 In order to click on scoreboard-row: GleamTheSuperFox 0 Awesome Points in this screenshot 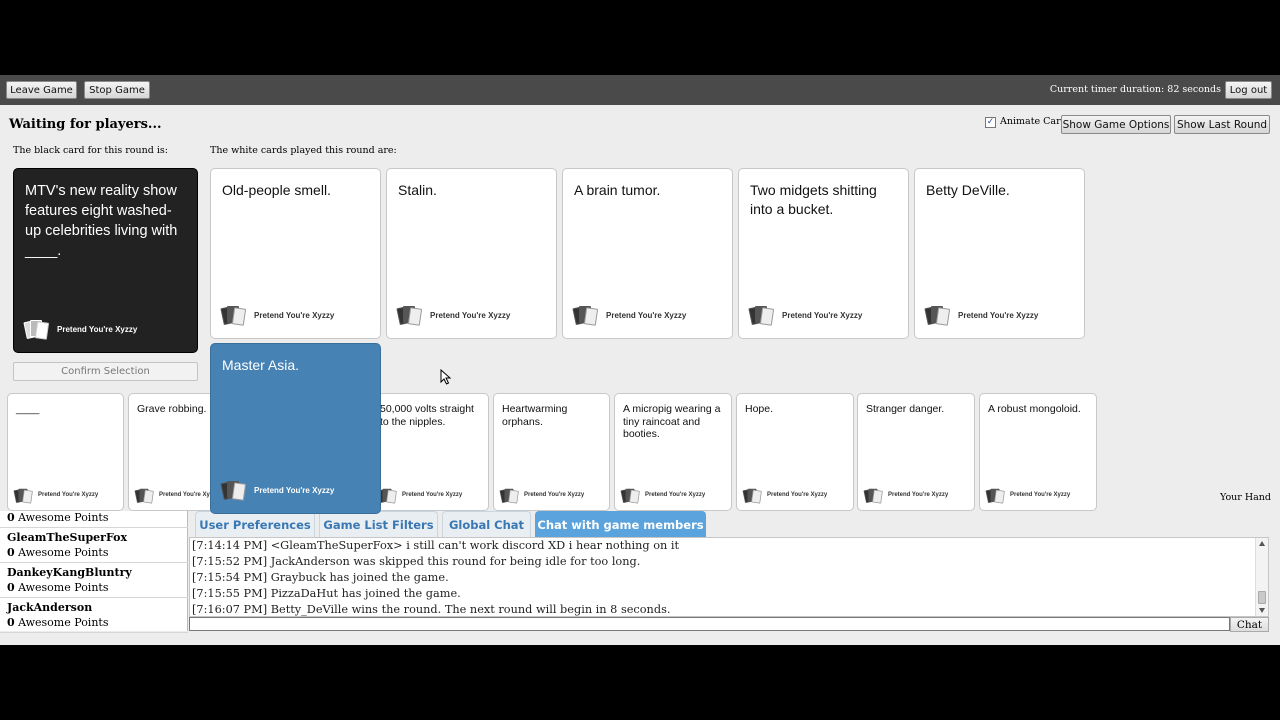, I will do `click(94, 545)`.